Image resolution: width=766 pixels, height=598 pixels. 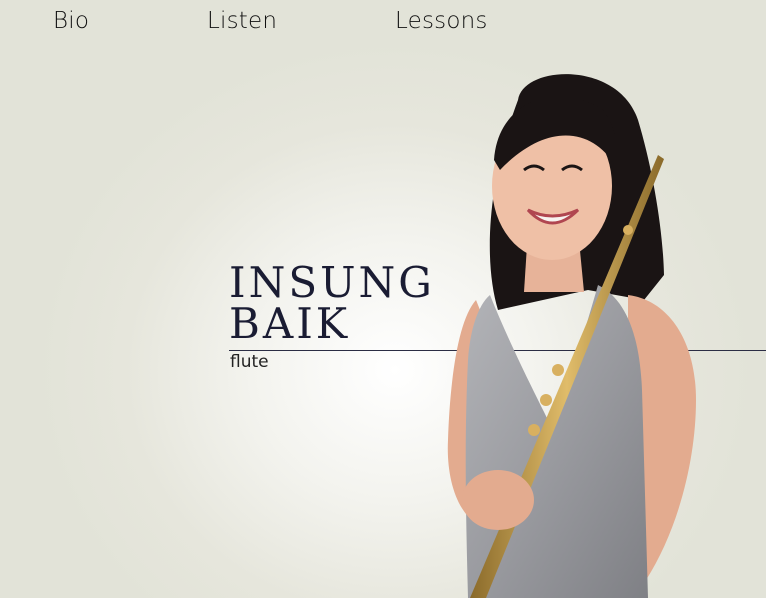 I want to click on hand-shape, so click(x=498, y=500).